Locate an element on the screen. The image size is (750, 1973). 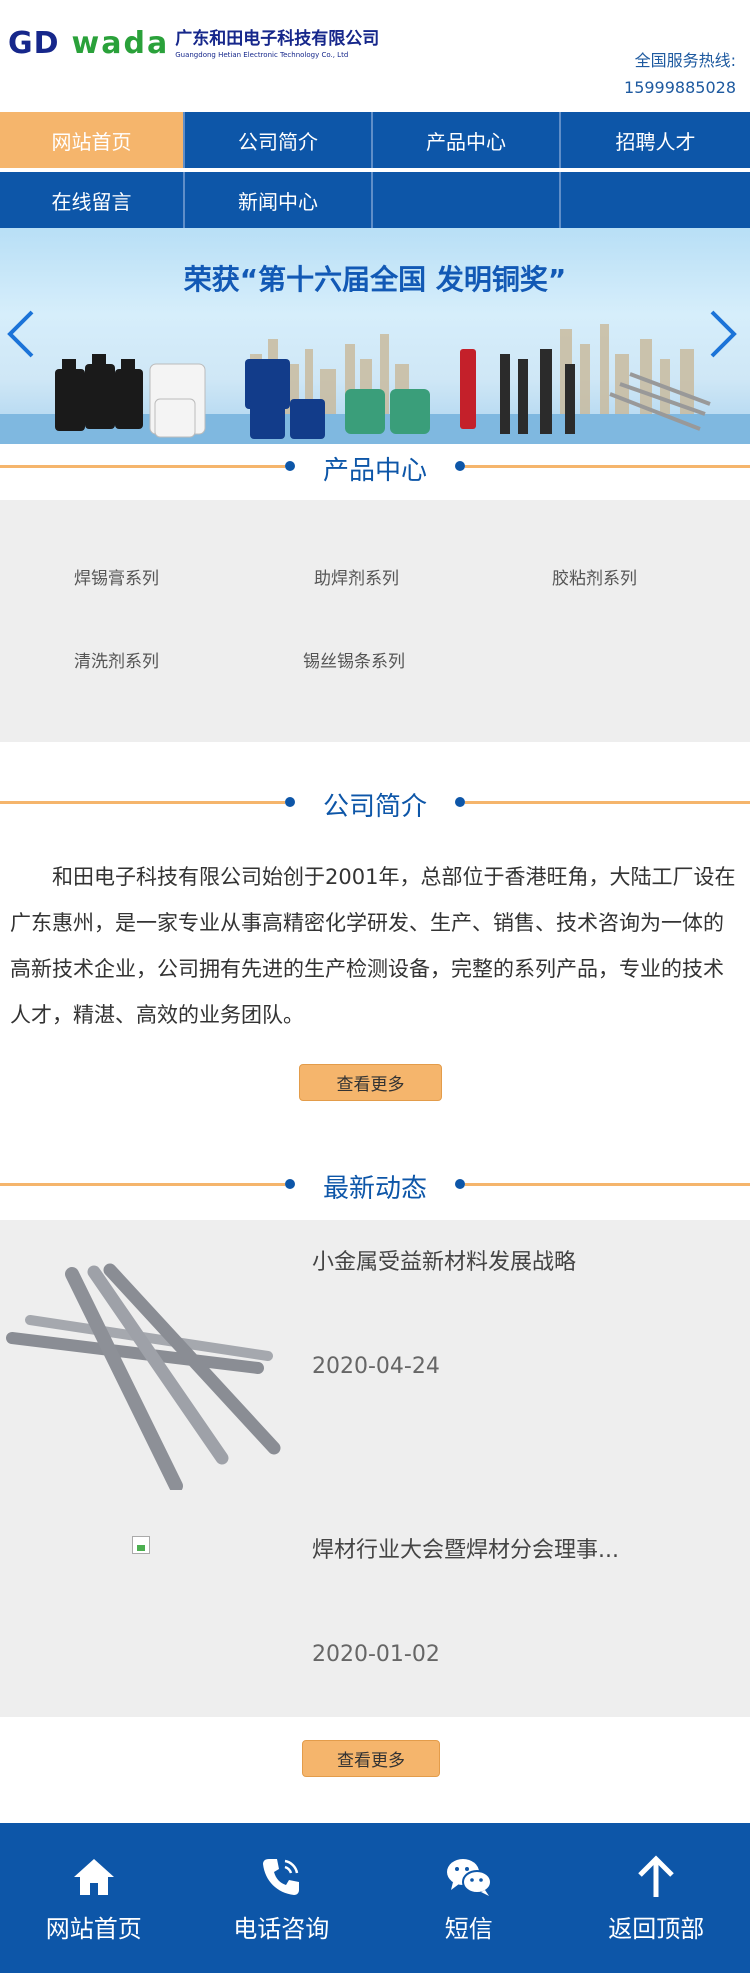
footer-phone-label: 电话咨询 is located at coordinates (281, 1928).